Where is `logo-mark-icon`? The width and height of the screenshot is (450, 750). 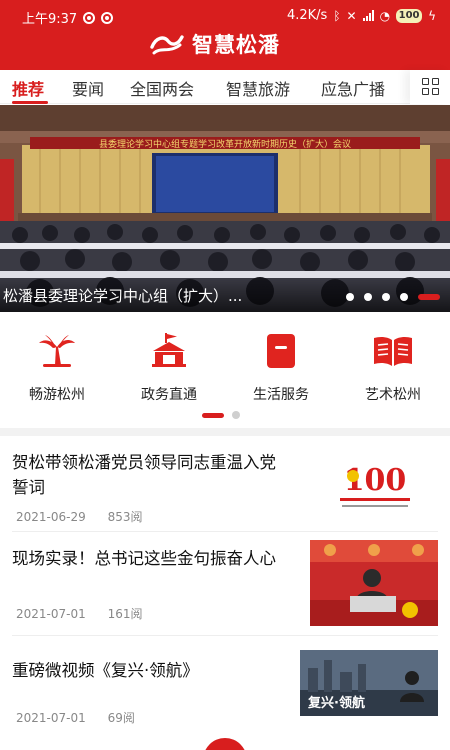
logo-mark-icon is located at coordinates (167, 45).